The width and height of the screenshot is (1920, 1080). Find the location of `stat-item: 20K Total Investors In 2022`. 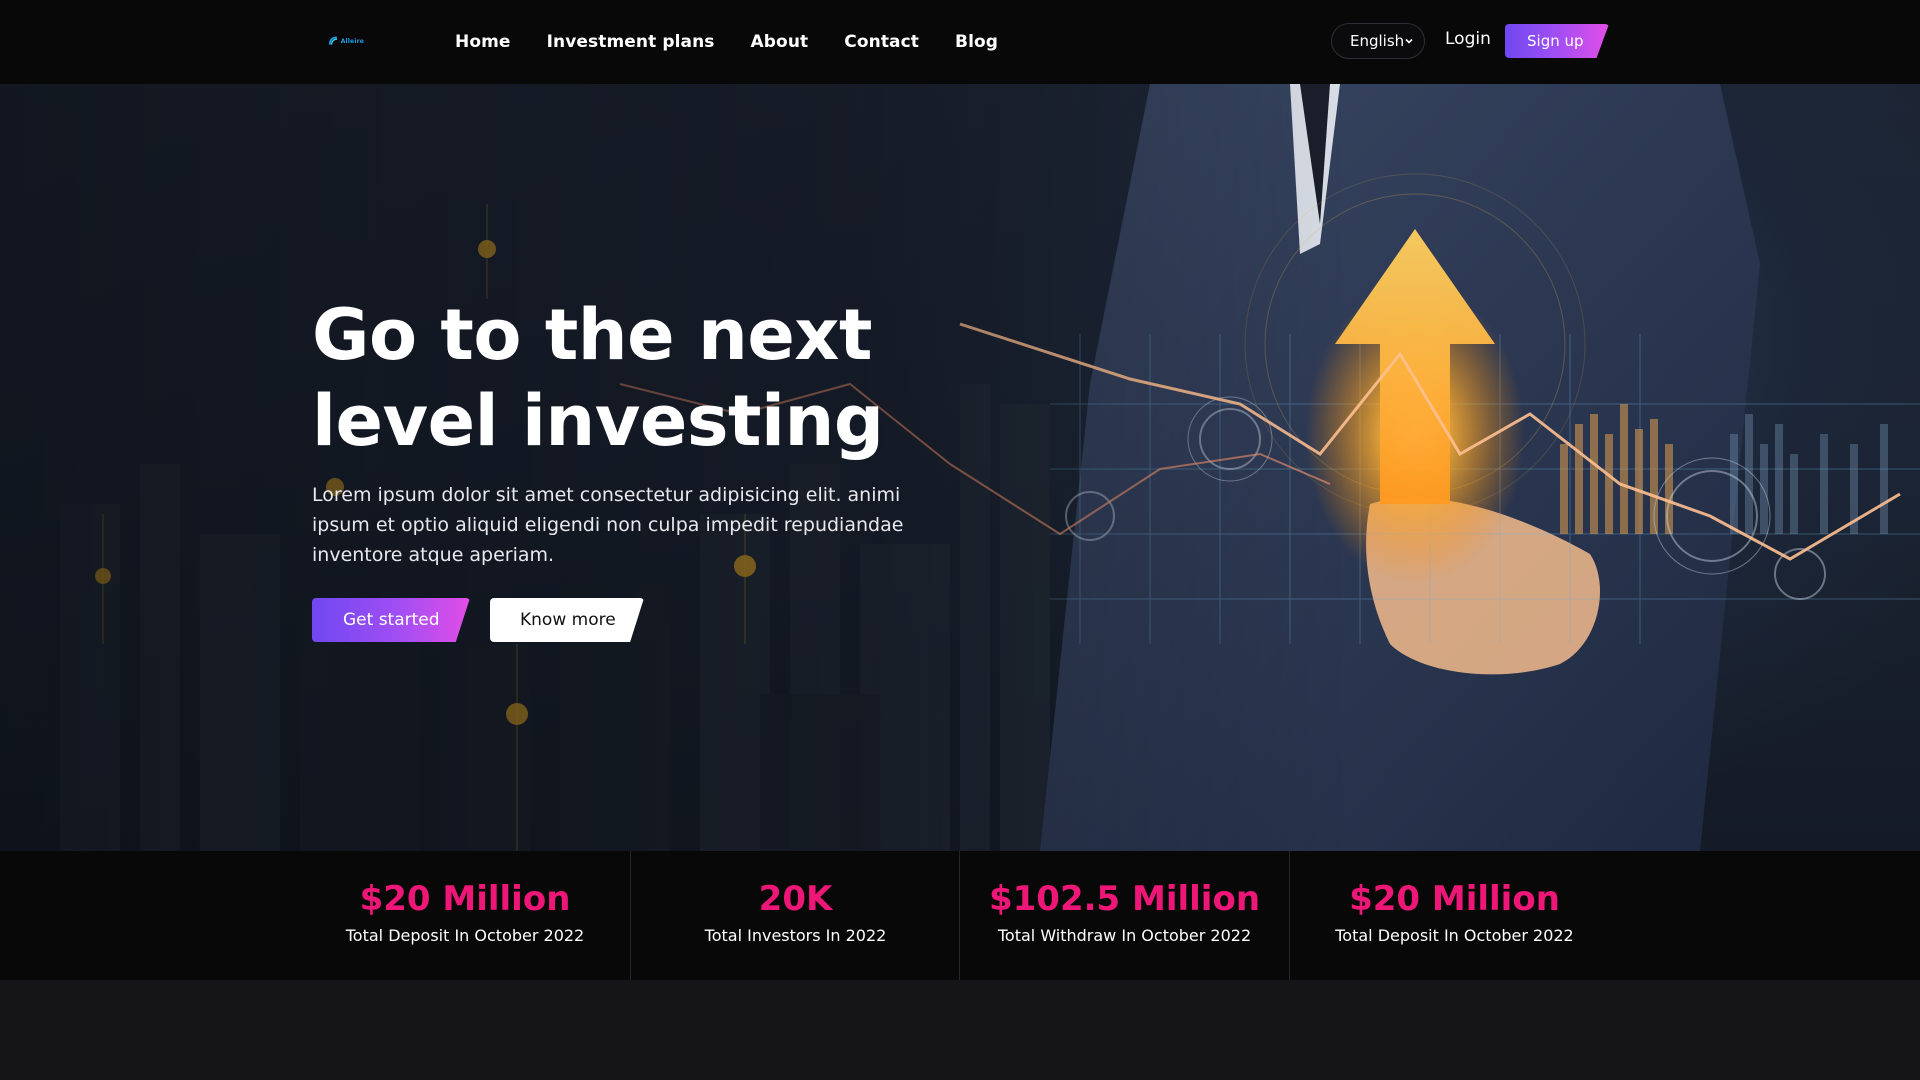

stat-item: 20K Total Investors In 2022 is located at coordinates (795, 915).